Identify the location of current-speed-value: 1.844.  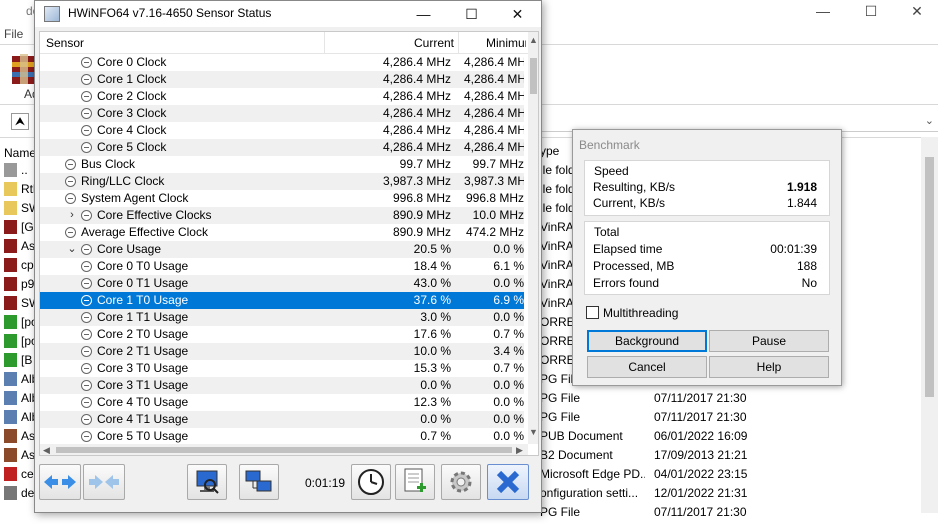
(801, 203).